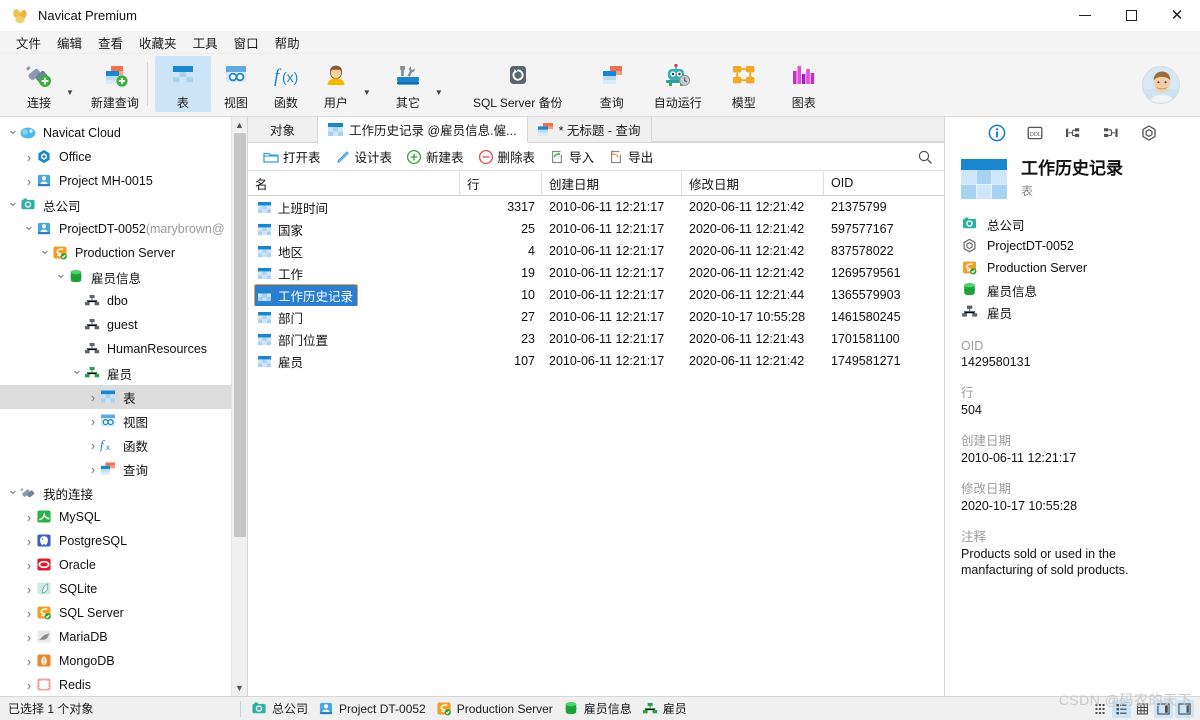 The width and height of the screenshot is (1200, 720). Describe the element at coordinates (115, 349) in the screenshot. I see `tree-item-9: HumanResources` at that location.